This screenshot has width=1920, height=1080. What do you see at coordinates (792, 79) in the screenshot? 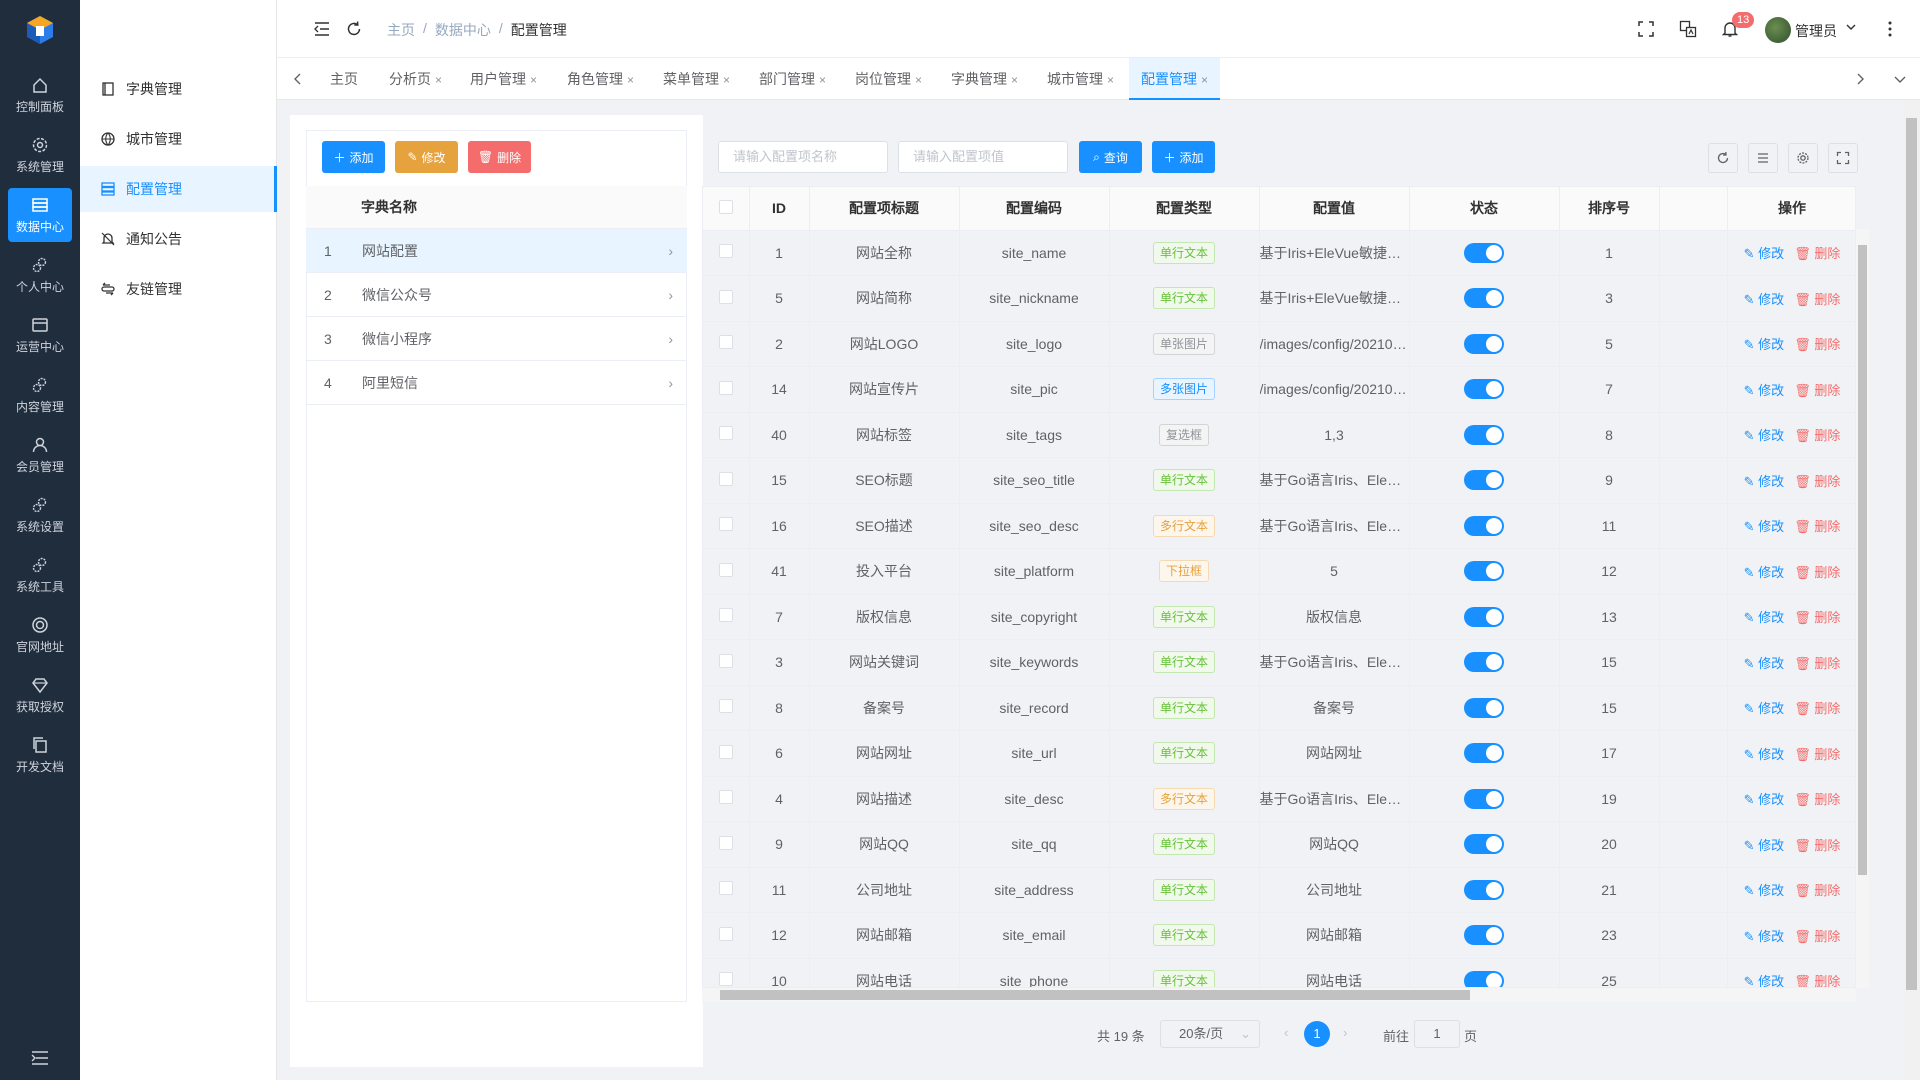
I see `tab-5: 部门管理 ×` at bounding box center [792, 79].